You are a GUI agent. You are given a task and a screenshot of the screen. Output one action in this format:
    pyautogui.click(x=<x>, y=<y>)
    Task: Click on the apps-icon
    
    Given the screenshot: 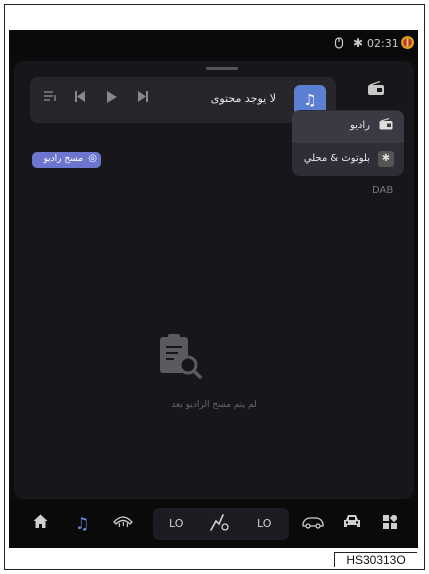 What is the action you would take?
    pyautogui.click(x=391, y=523)
    